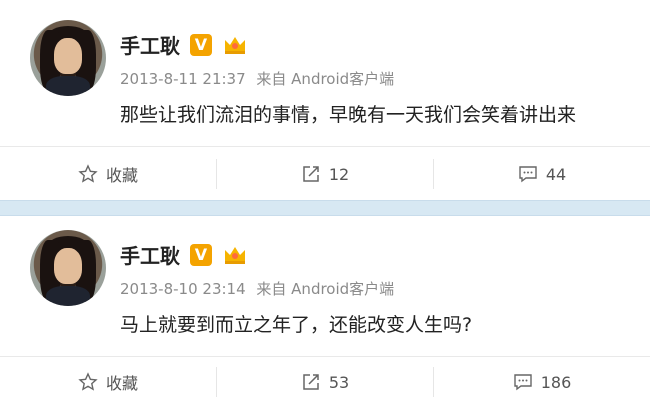  Describe the element at coordinates (183, 289) in the screenshot. I see `post-date: 2013-8-10 23:14` at that location.